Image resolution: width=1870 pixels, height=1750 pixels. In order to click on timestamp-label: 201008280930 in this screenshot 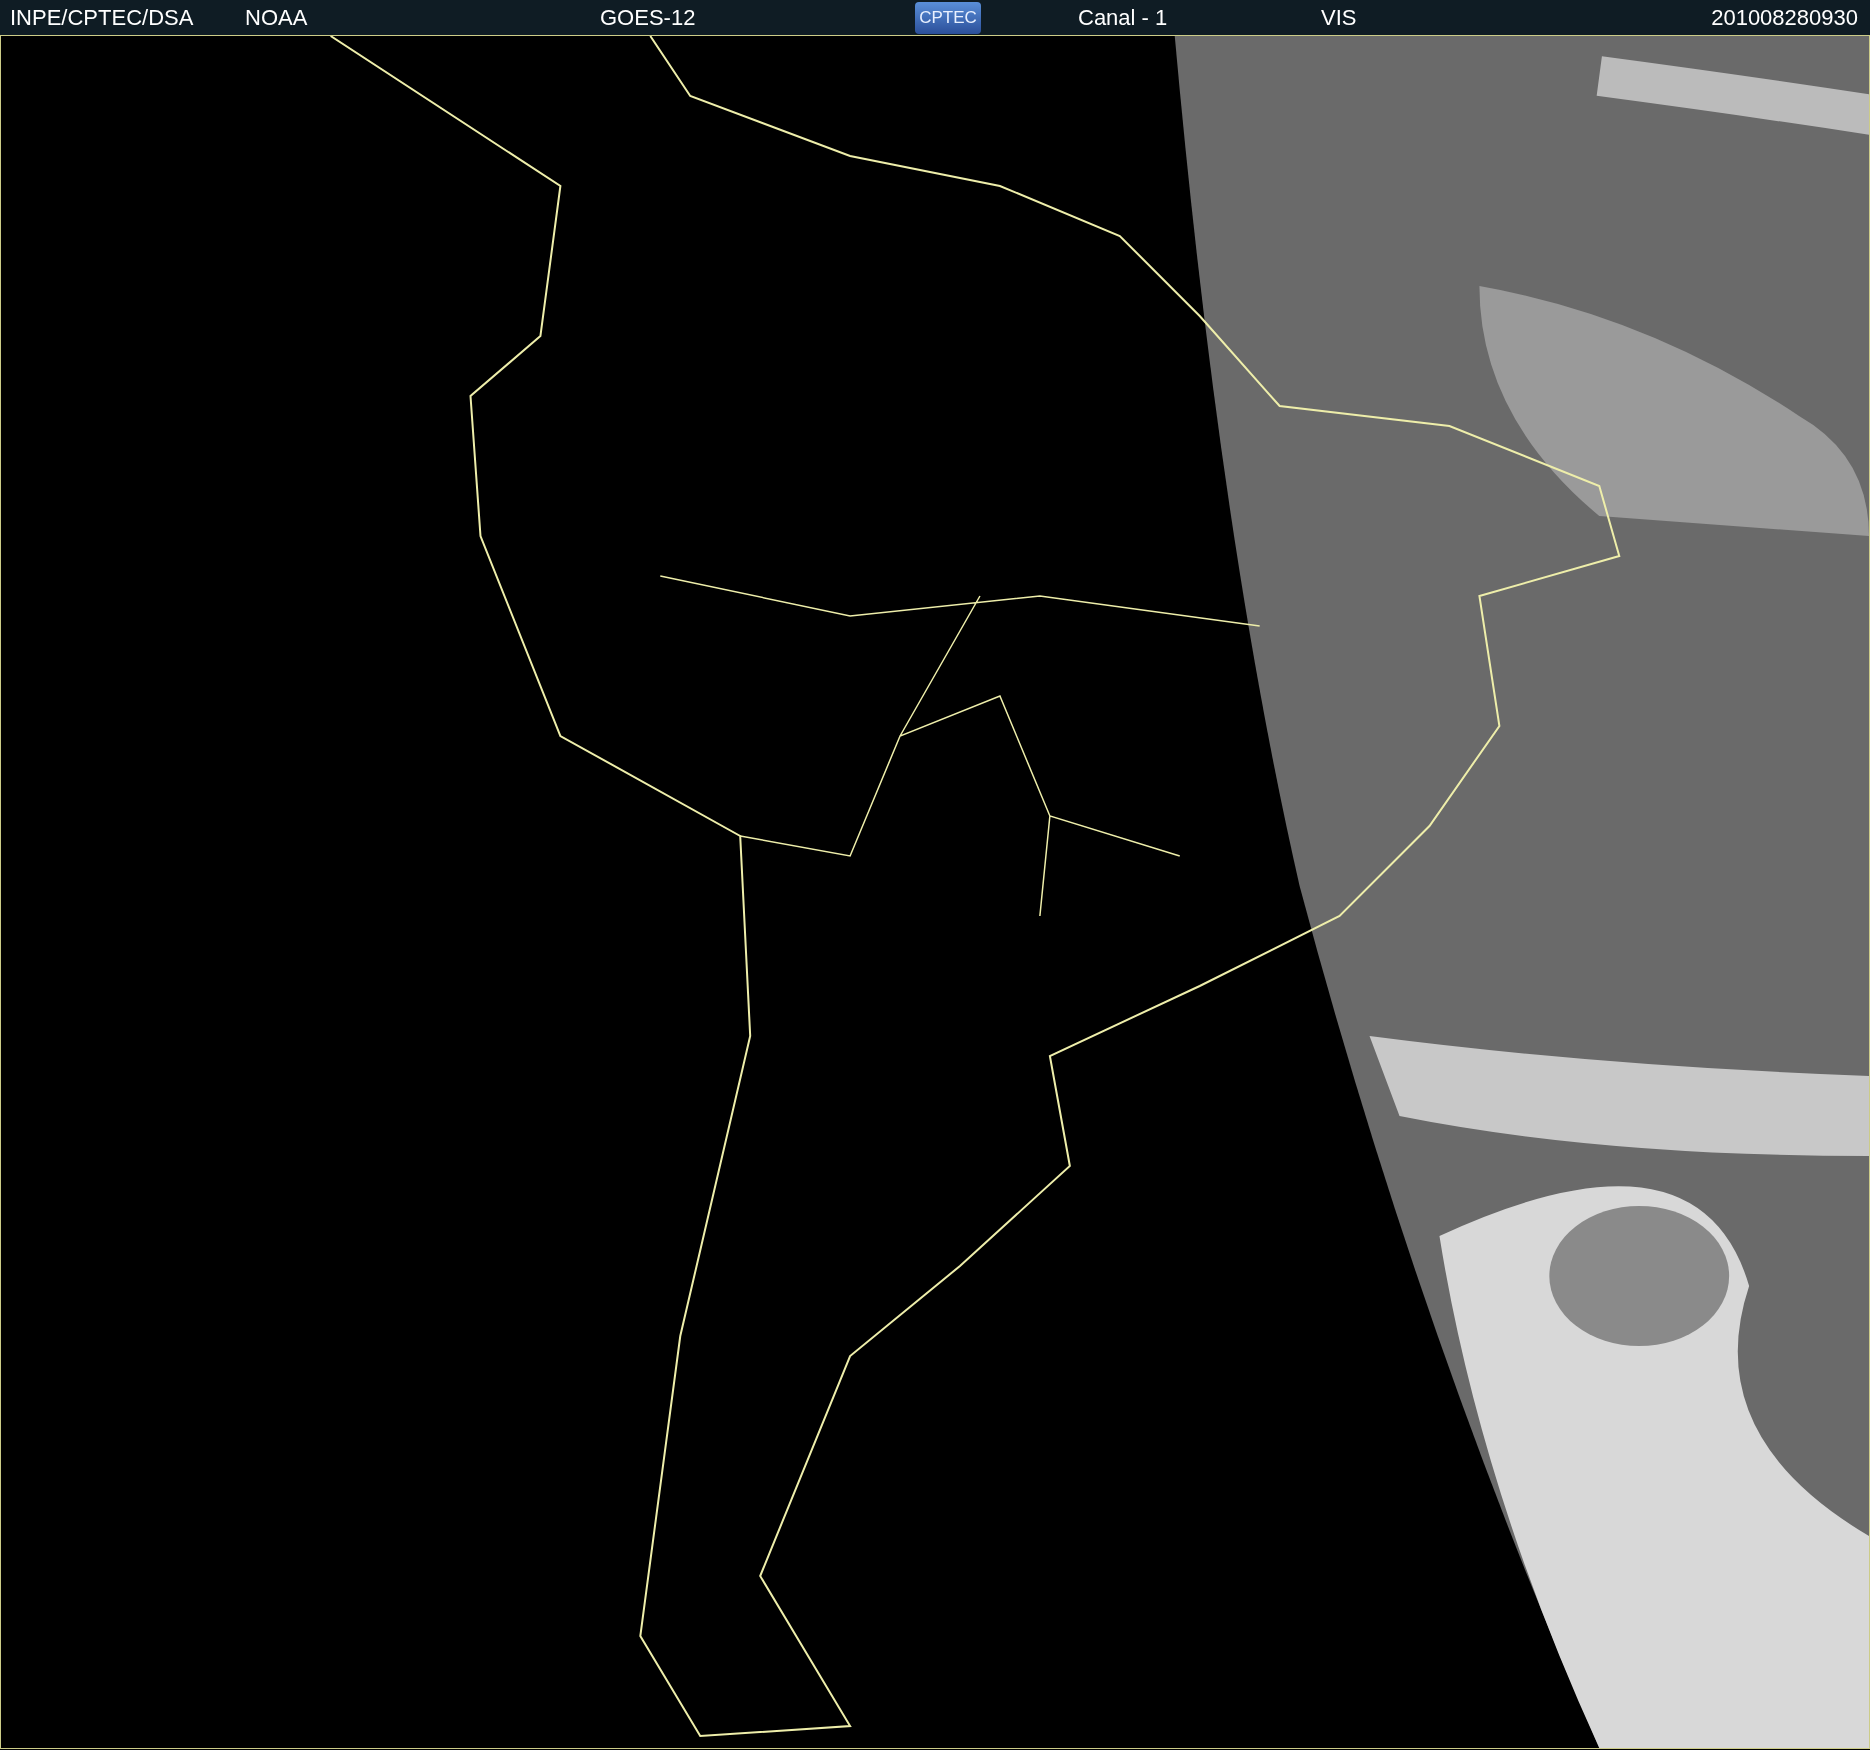, I will do `click(1784, 17)`.